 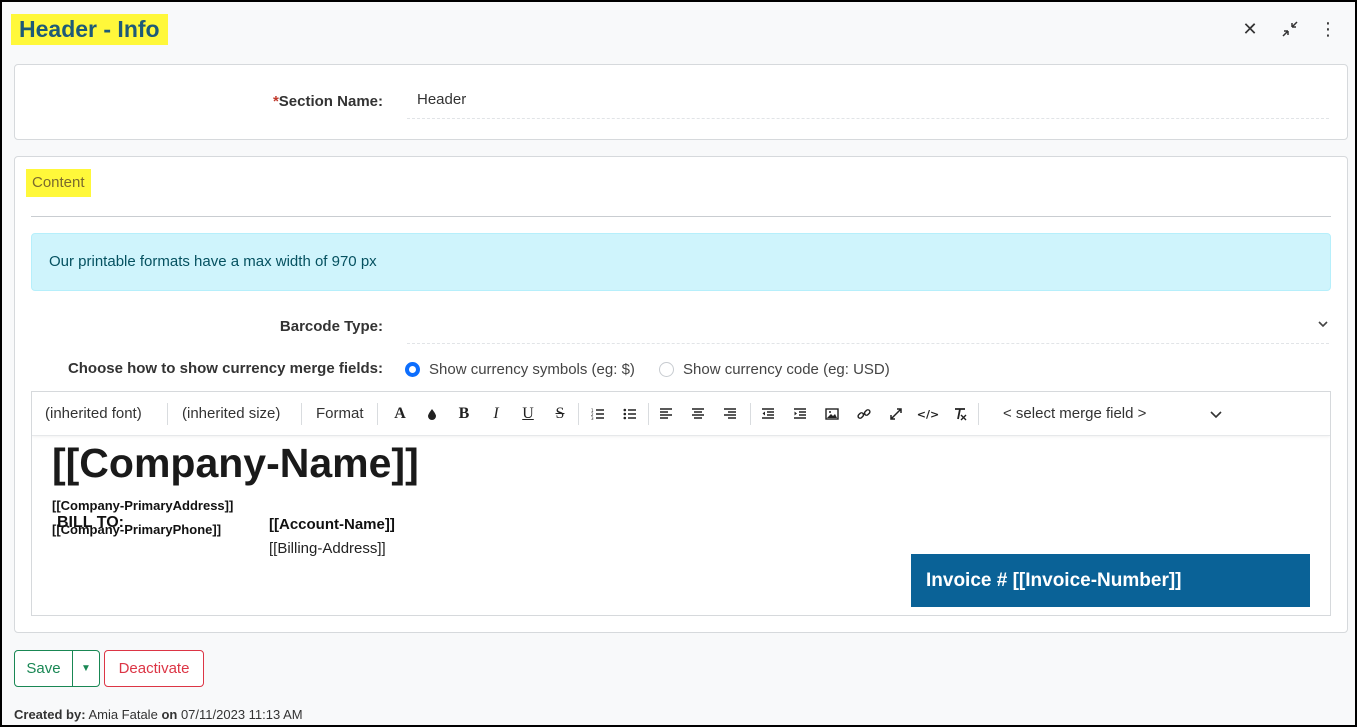 I want to click on deactivate-button: Deactivate, so click(x=154, y=668).